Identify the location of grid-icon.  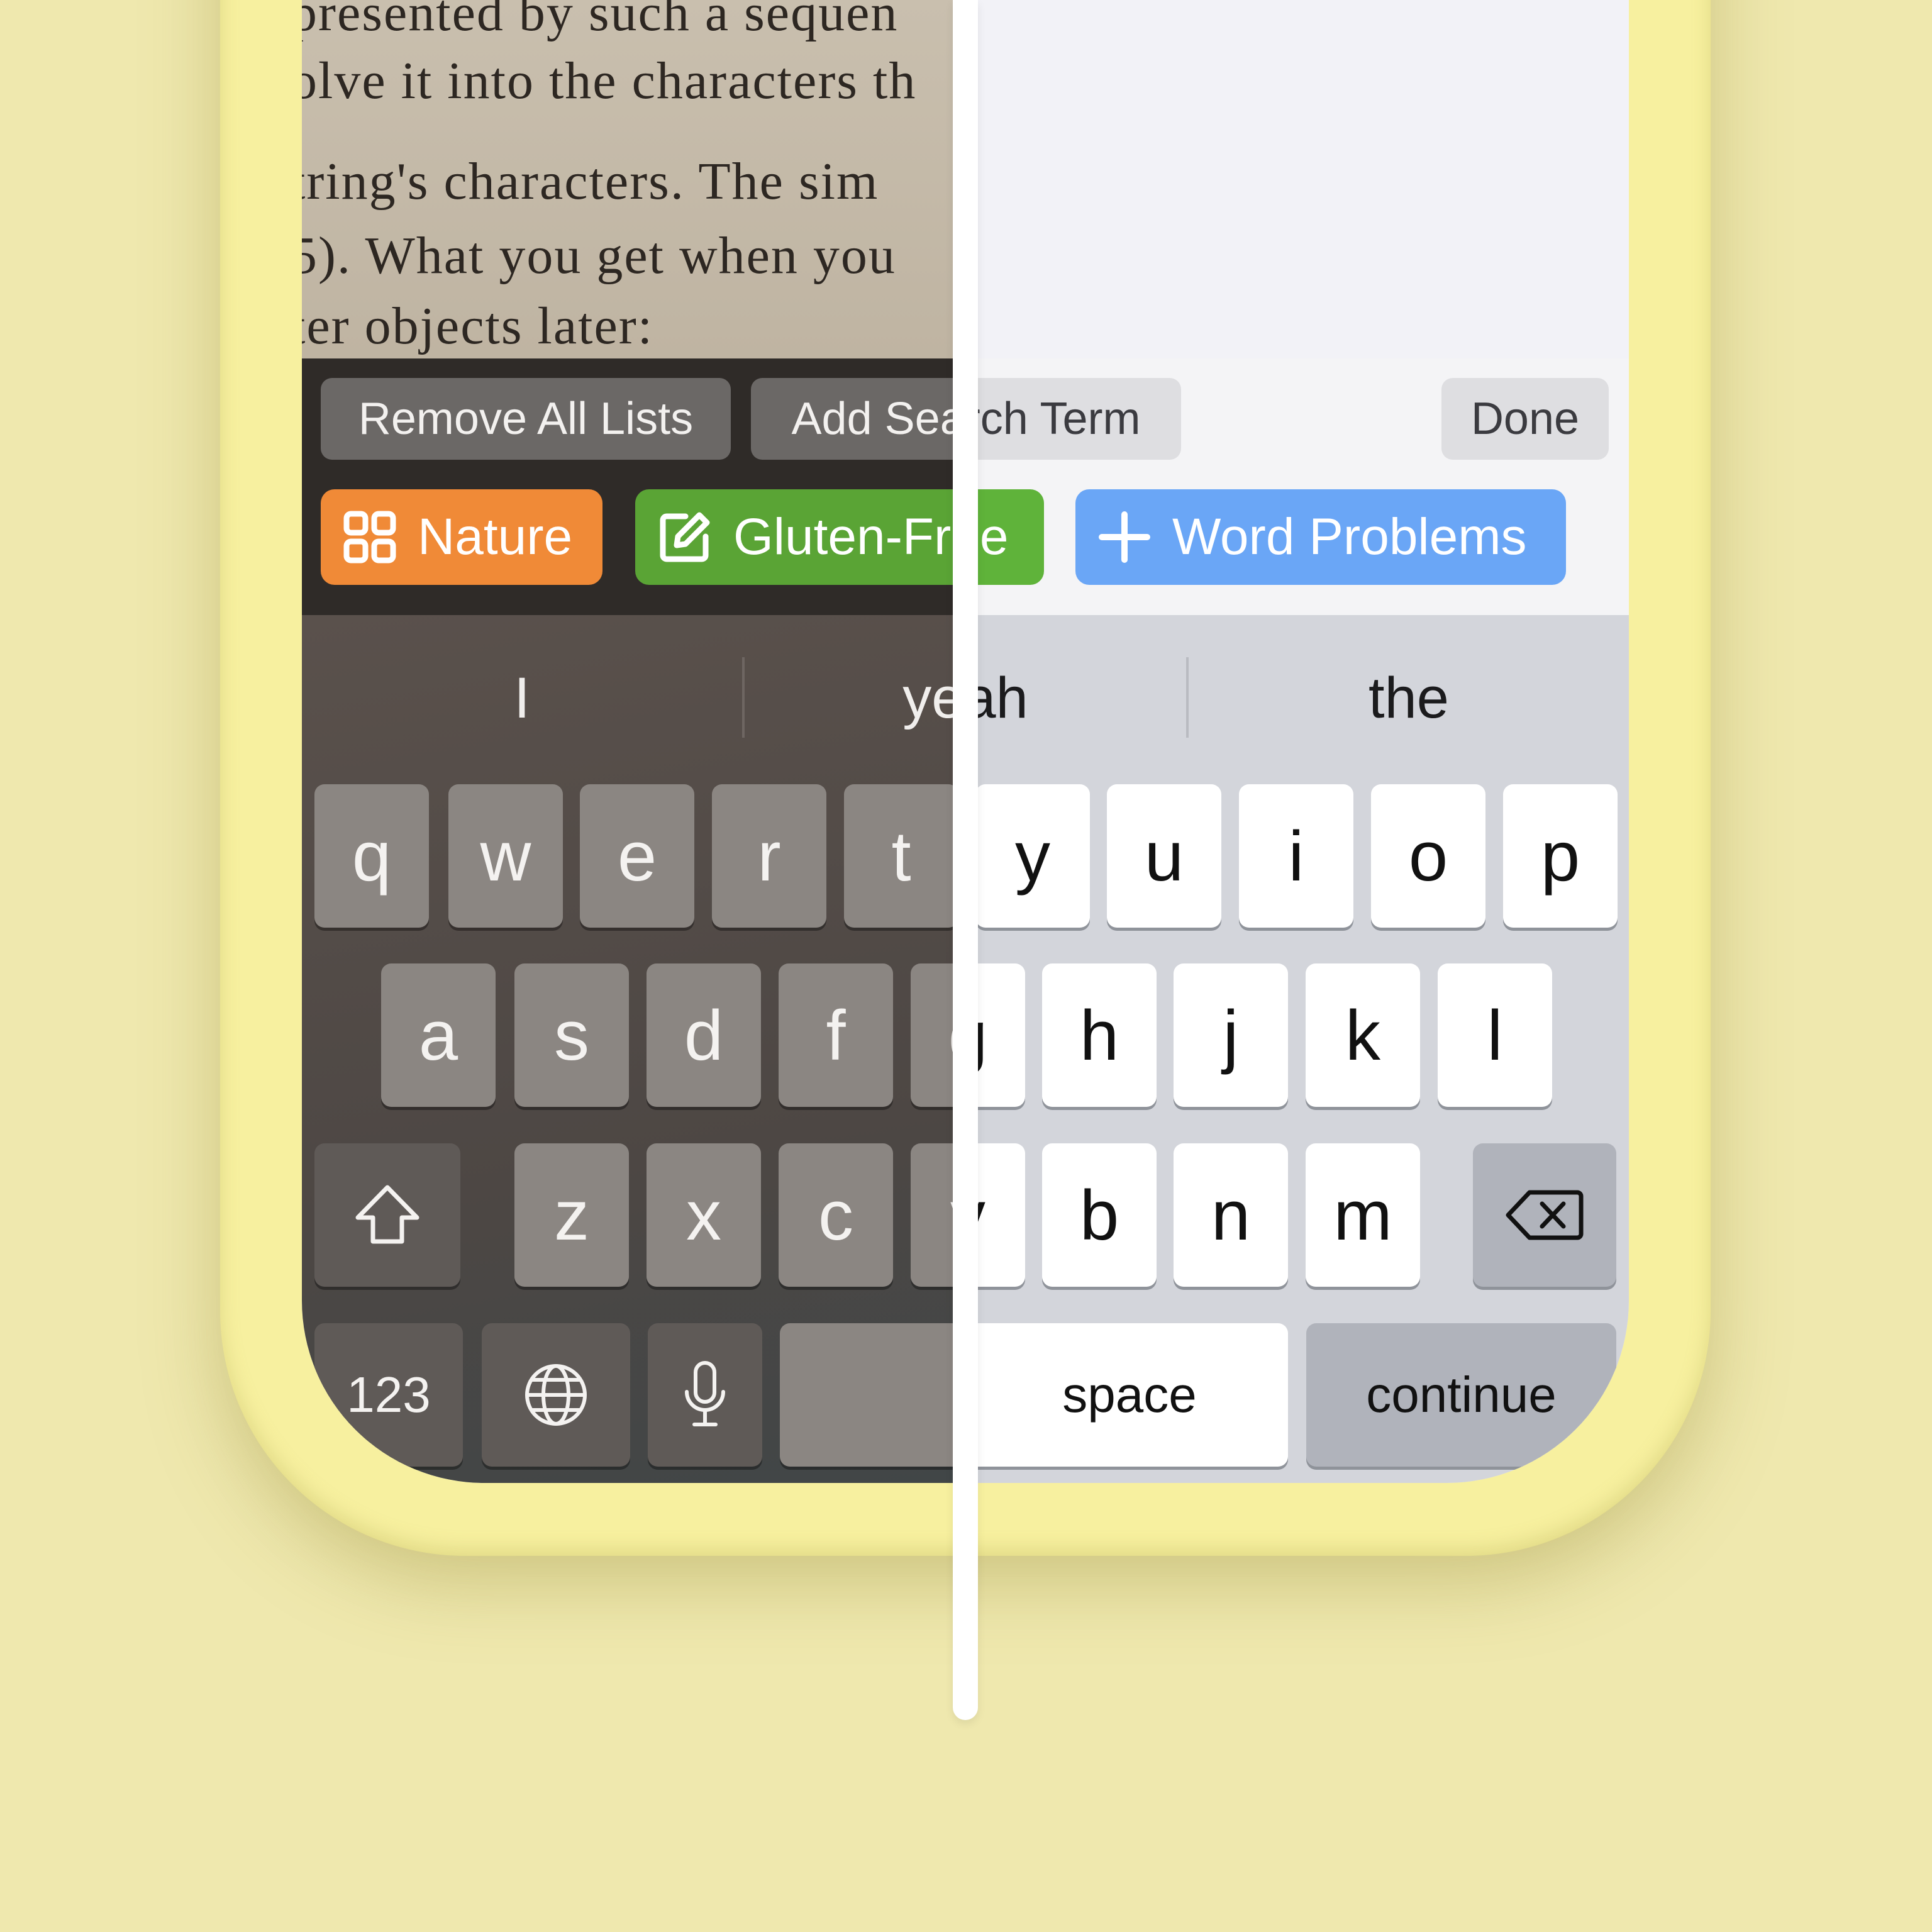
(369, 537).